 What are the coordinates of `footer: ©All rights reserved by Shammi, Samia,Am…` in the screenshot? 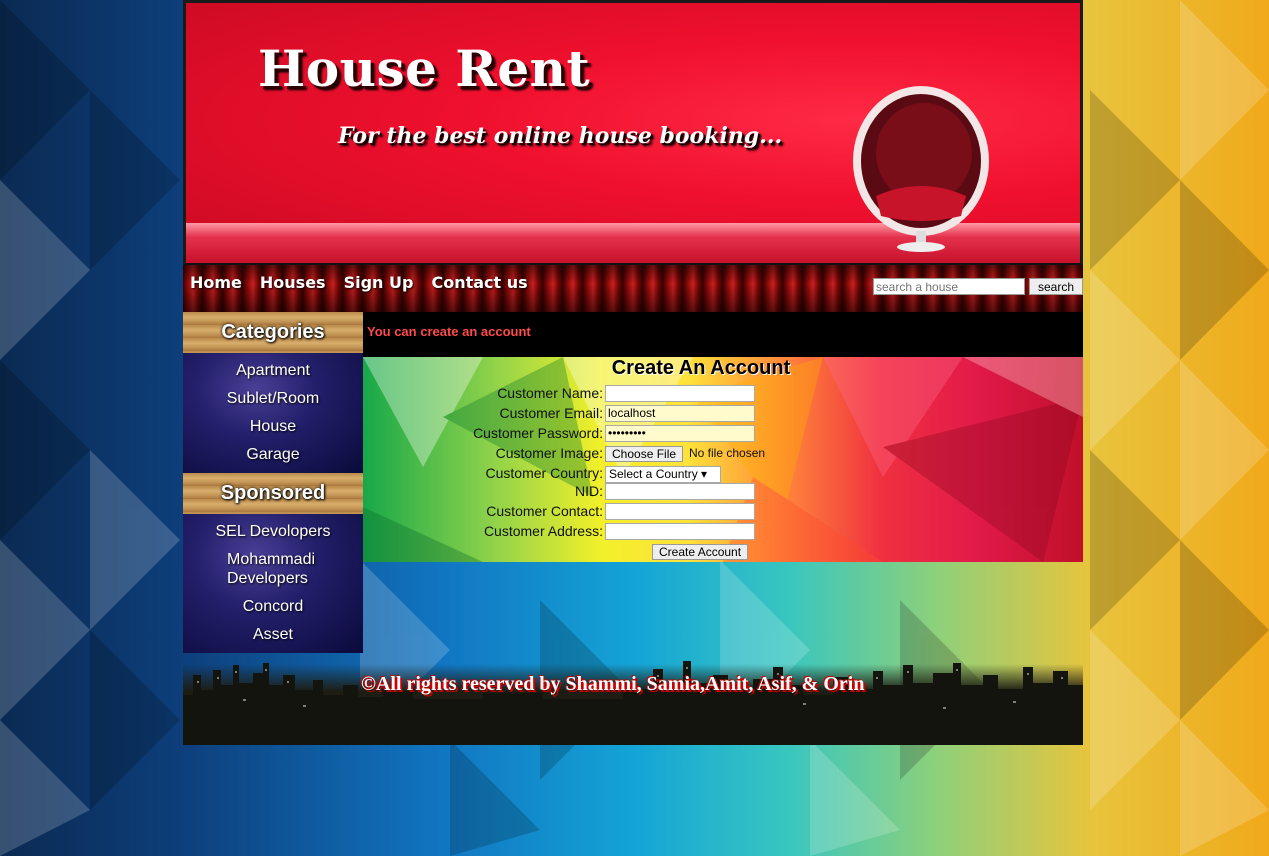 It's located at (633, 700).